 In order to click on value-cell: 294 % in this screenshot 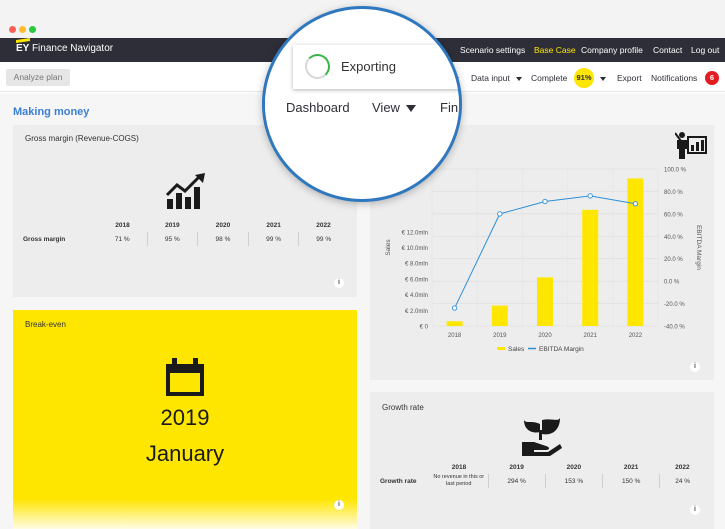, I will do `click(516, 481)`.